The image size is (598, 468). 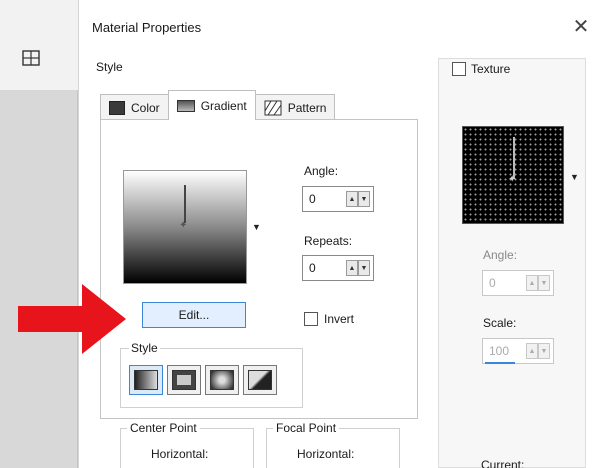 What do you see at coordinates (338, 268) in the screenshot?
I see `gradient-repeats-stepper: 0 ▲ ▼` at bounding box center [338, 268].